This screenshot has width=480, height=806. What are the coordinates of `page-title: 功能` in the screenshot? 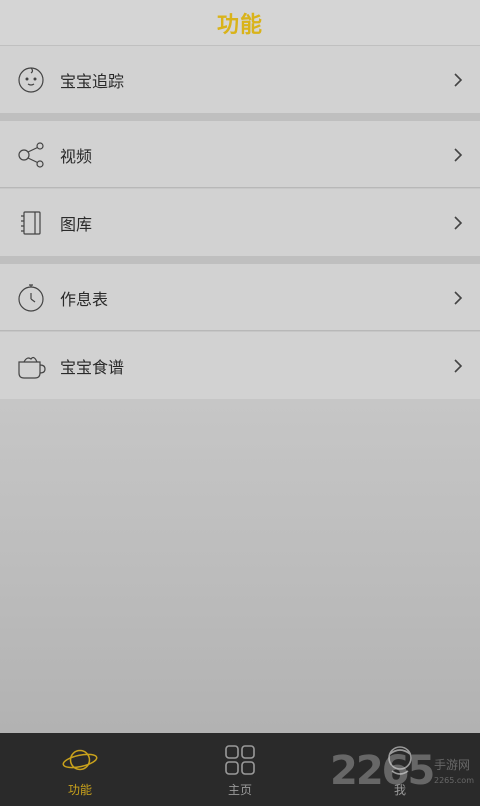 It's located at (239, 25).